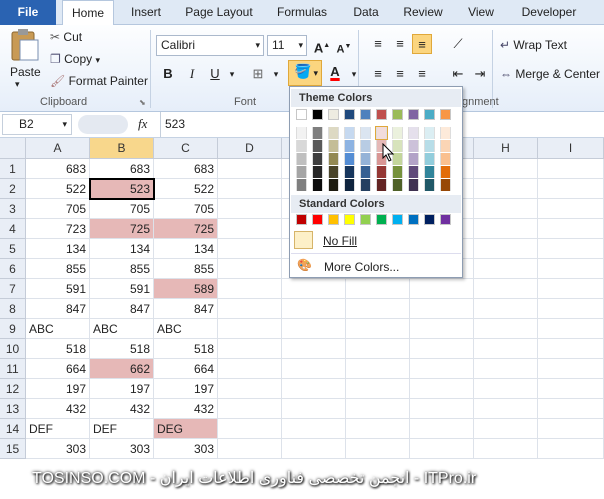 The image size is (604, 499). Describe the element at coordinates (186, 429) in the screenshot. I see `table-cell: DEG` at that location.